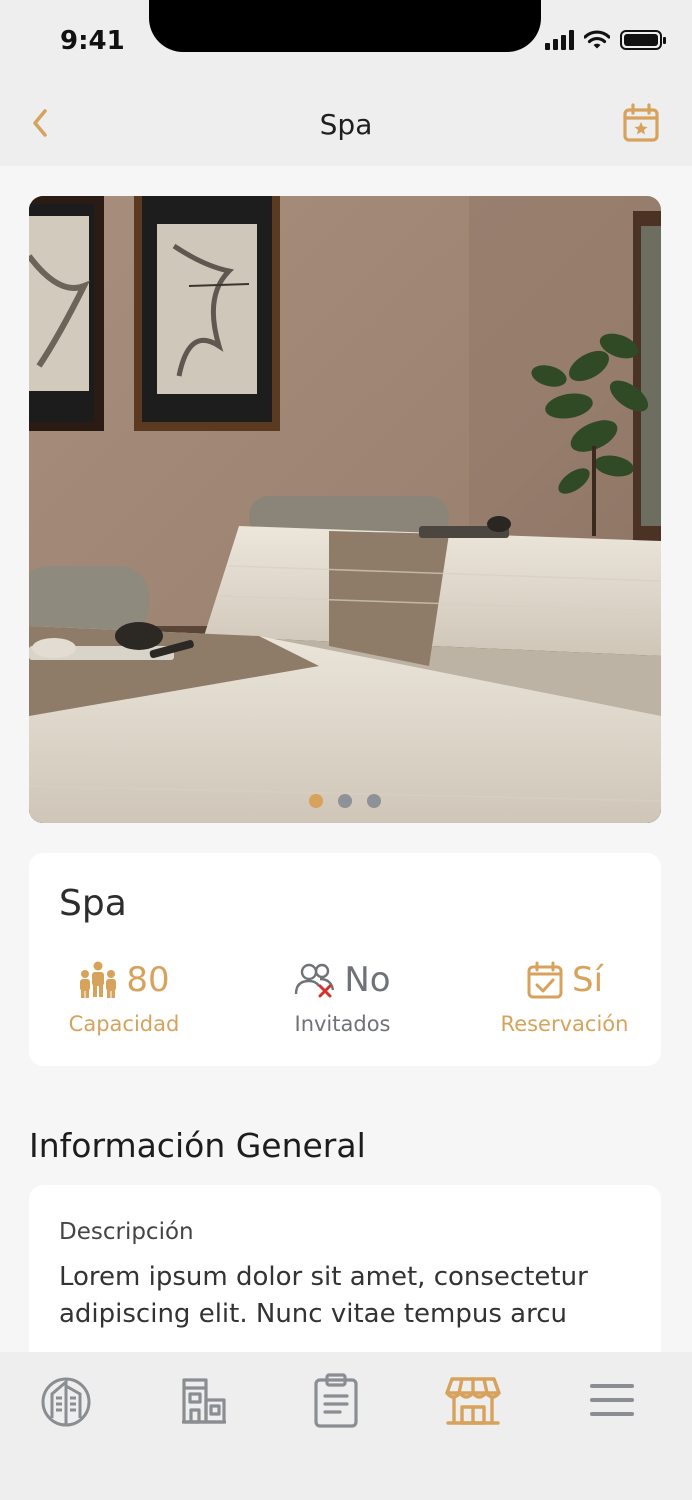 This screenshot has width=692, height=1500. I want to click on gallery-pagination, so click(345, 801).